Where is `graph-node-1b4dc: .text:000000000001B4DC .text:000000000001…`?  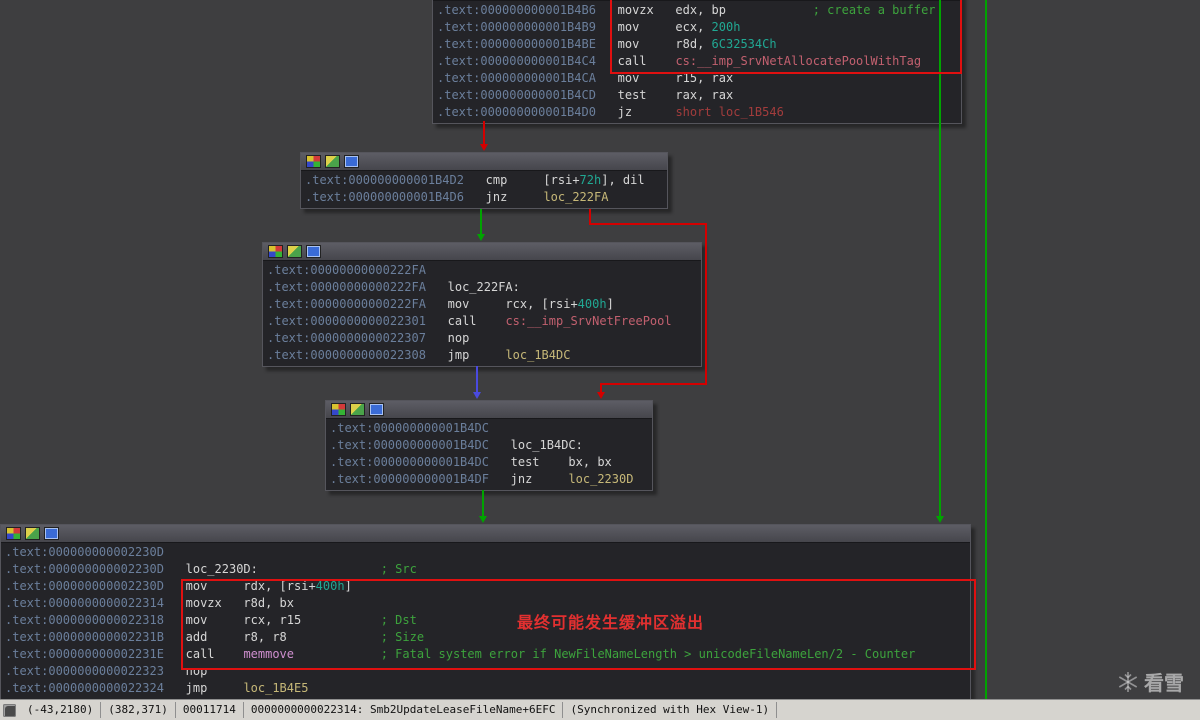 graph-node-1b4dc: .text:000000000001B4DC .text:000000000001… is located at coordinates (489, 445).